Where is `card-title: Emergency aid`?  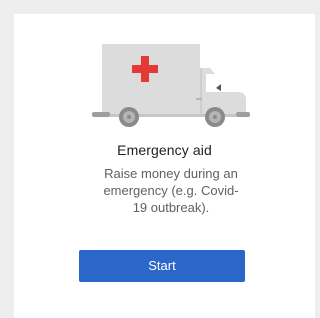 card-title: Emergency aid is located at coordinates (164, 150).